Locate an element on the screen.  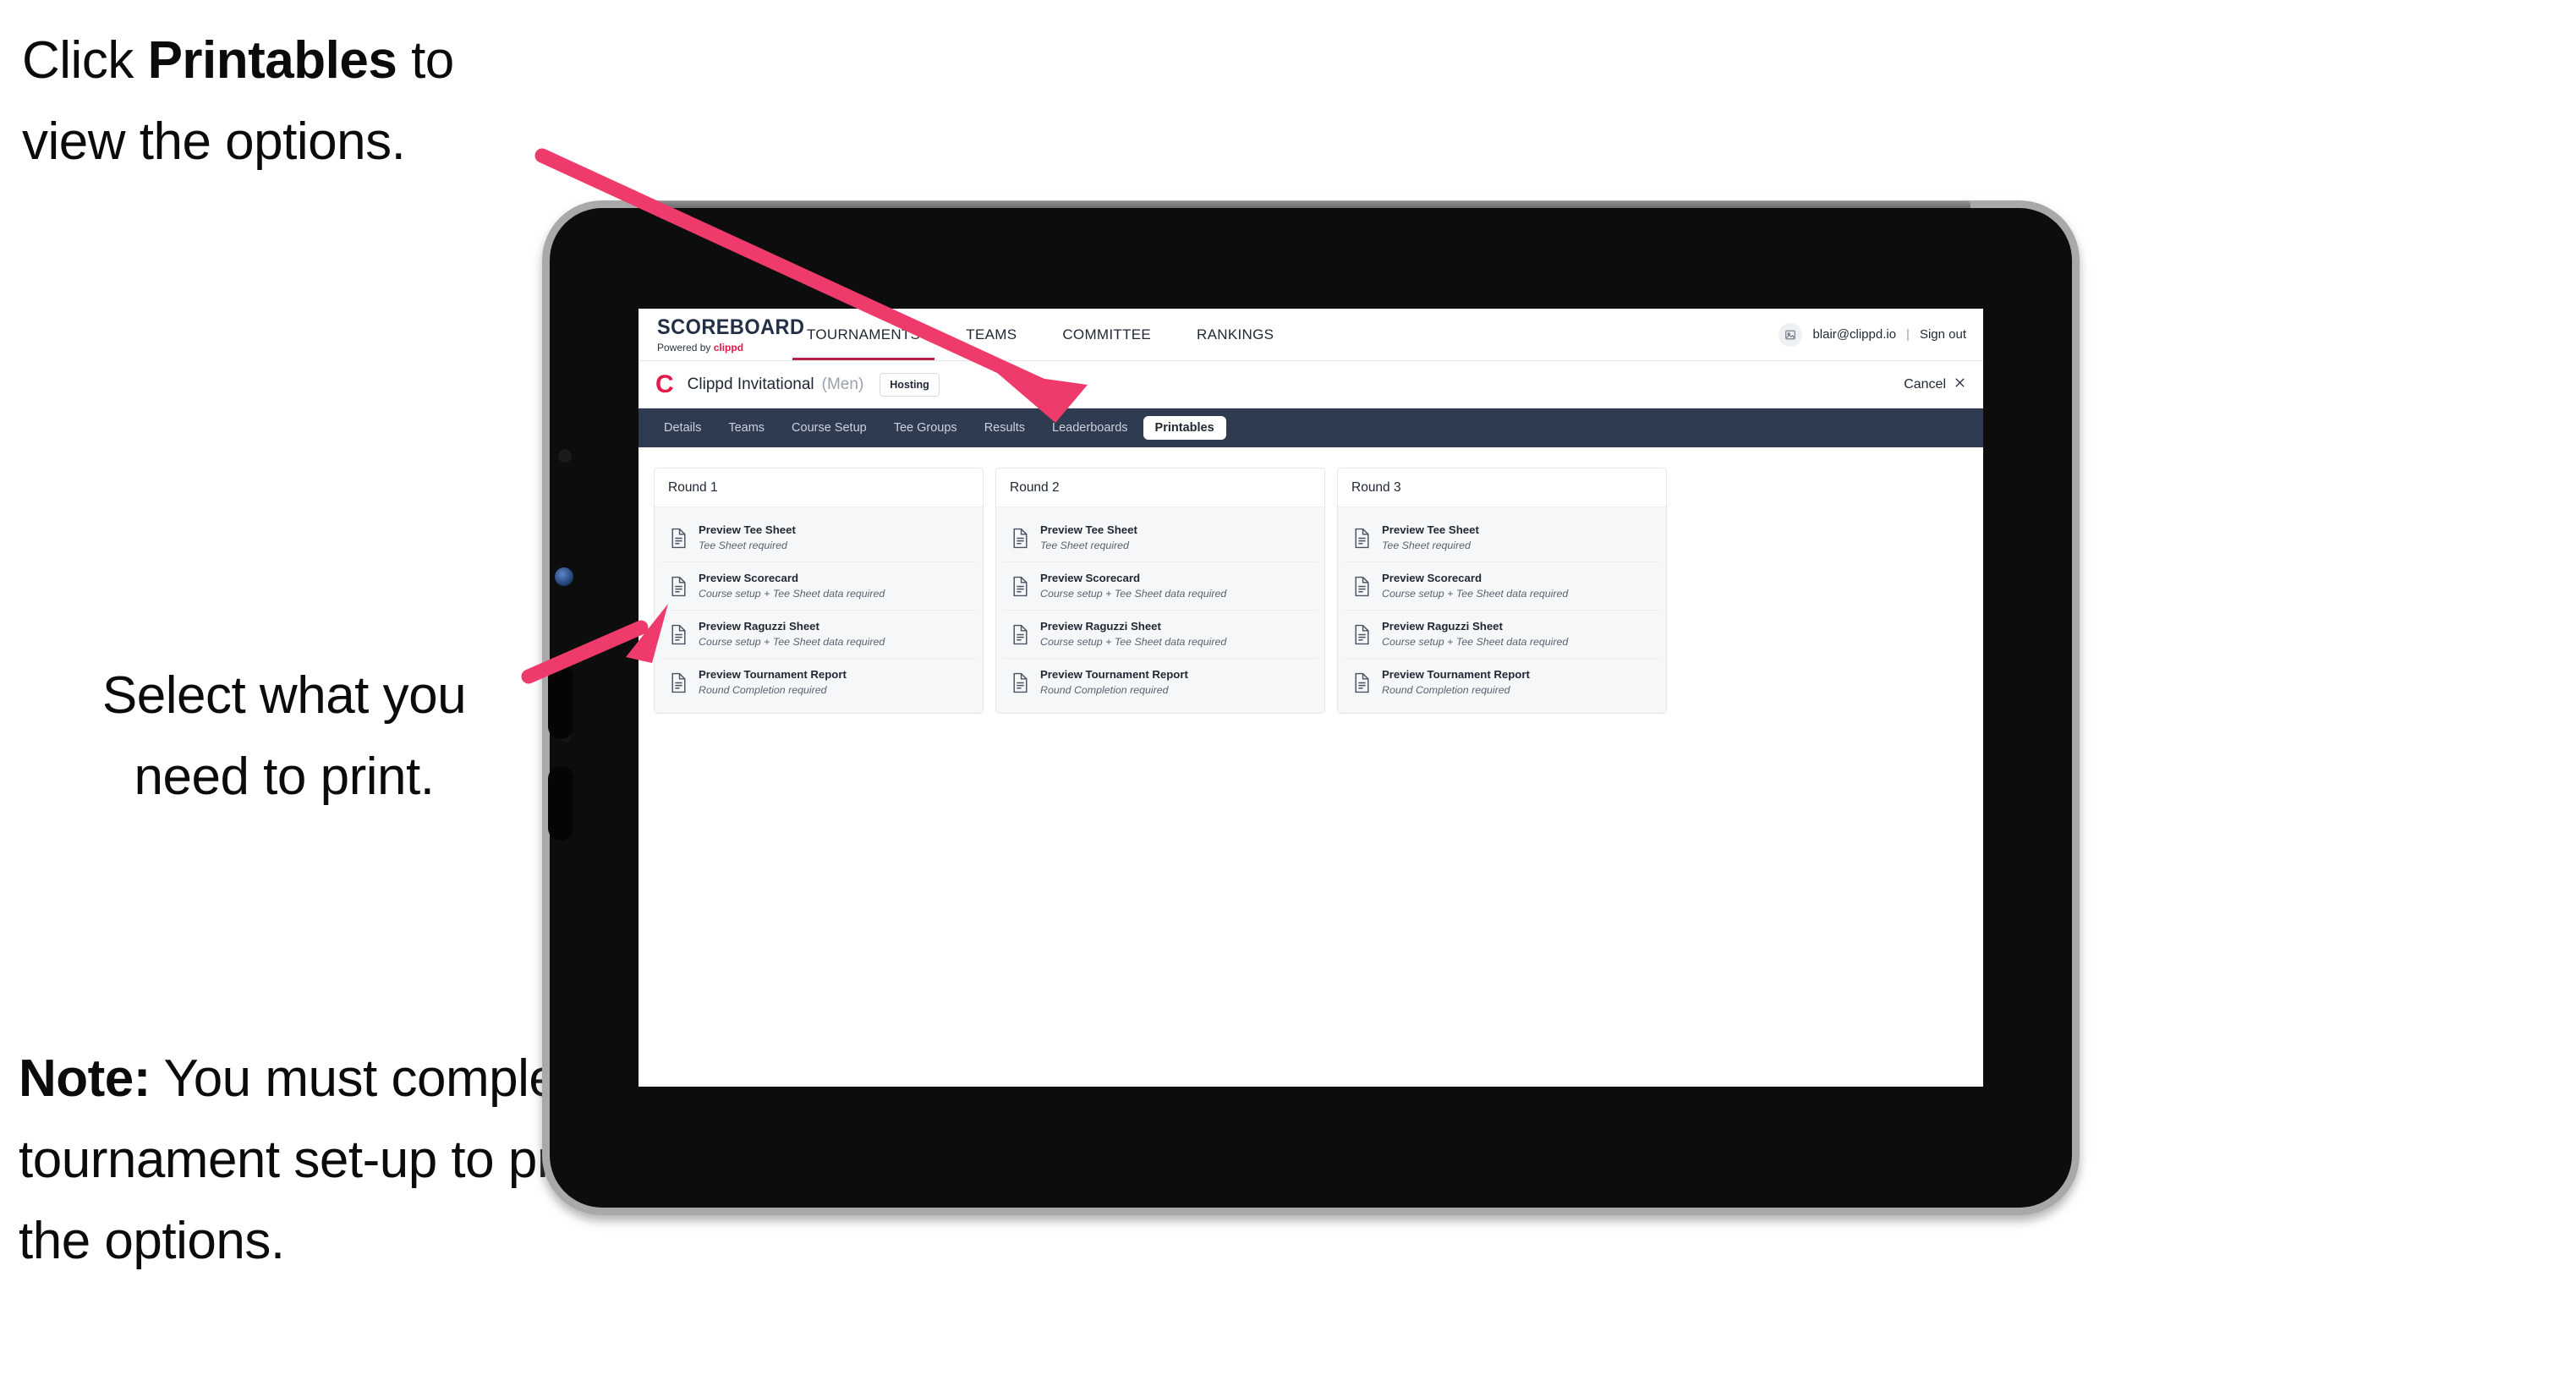
account-area: blair@clippd.io | Sign out is located at coordinates (1881, 334).